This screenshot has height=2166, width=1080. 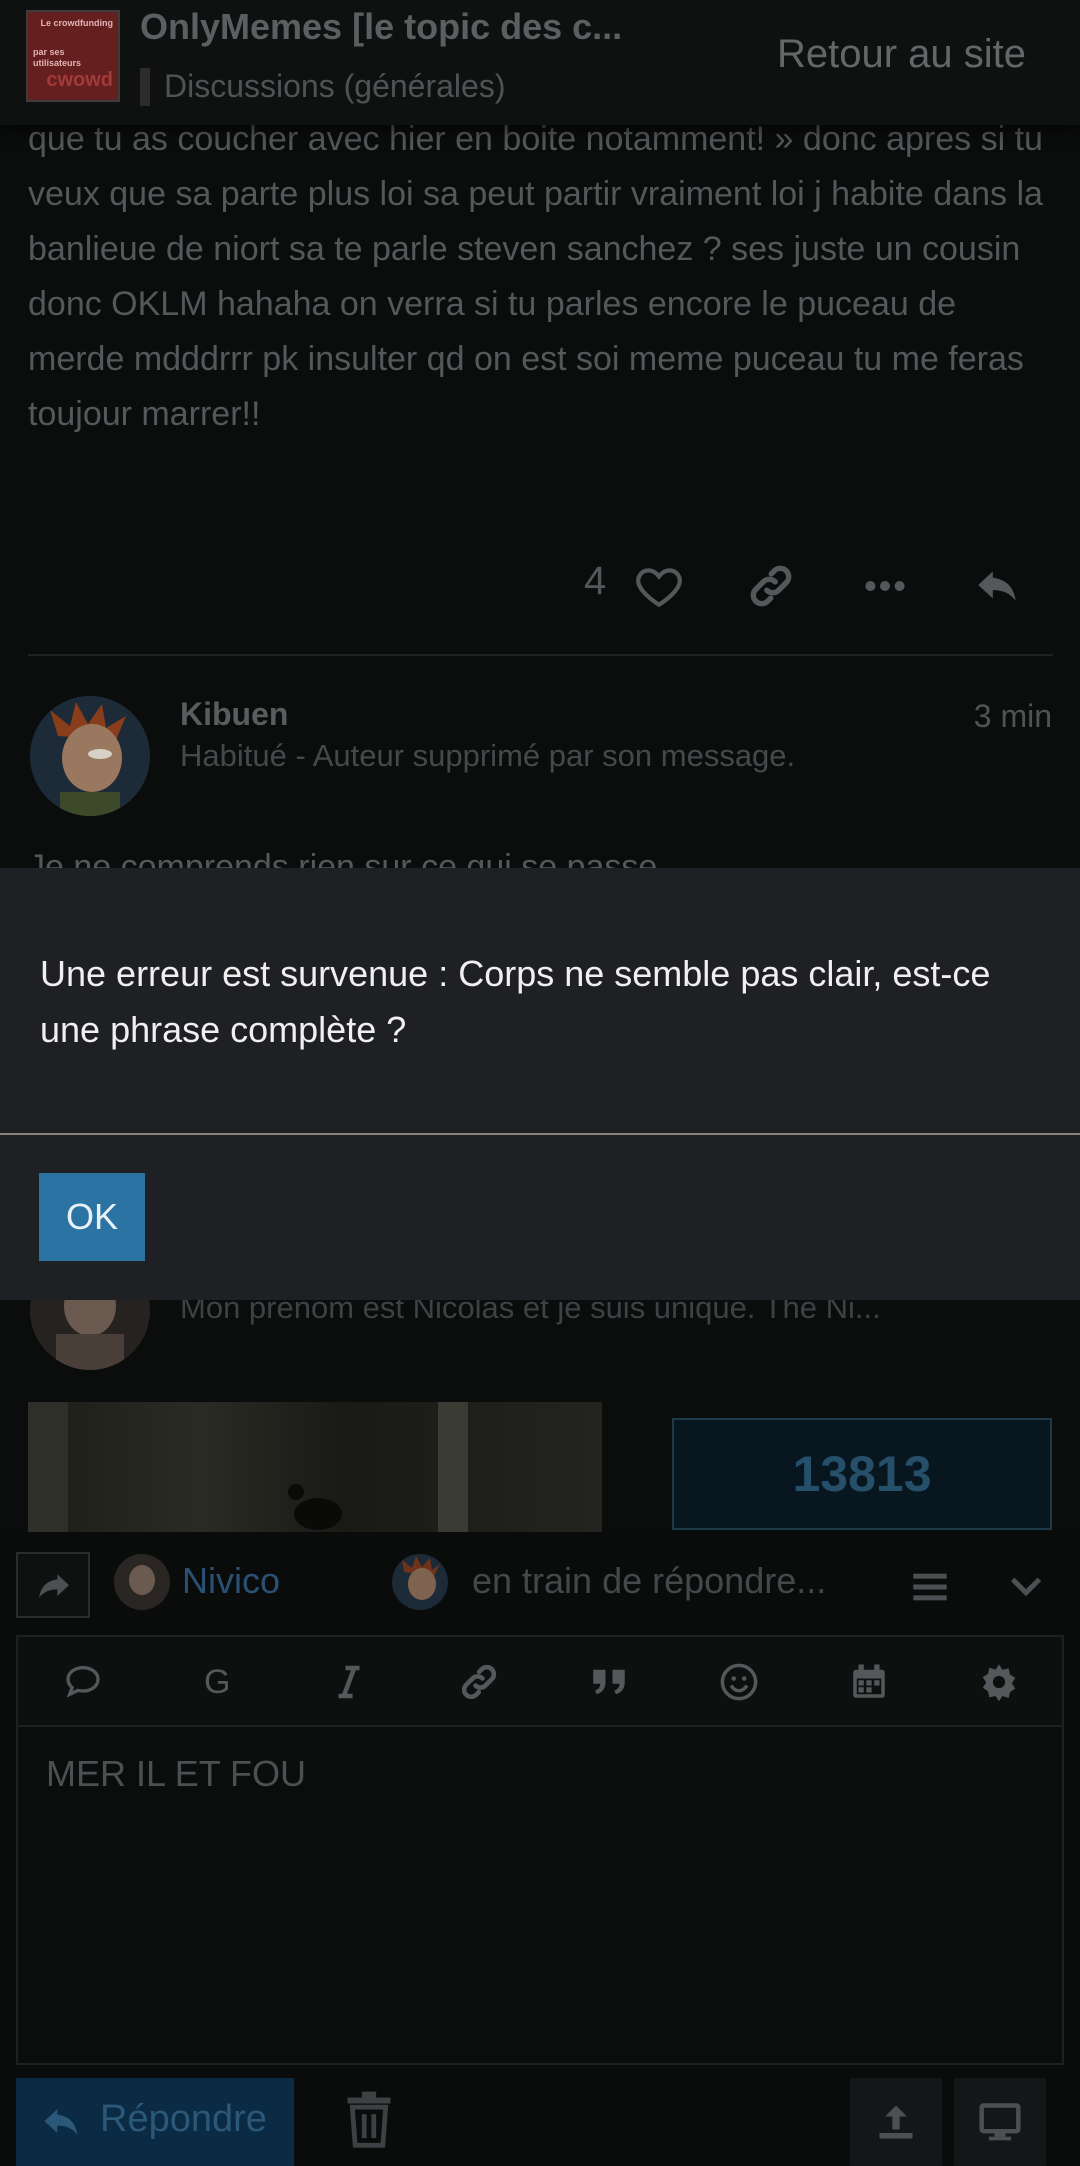 I want to click on chat-bubble-icon, so click(x=83, y=1681).